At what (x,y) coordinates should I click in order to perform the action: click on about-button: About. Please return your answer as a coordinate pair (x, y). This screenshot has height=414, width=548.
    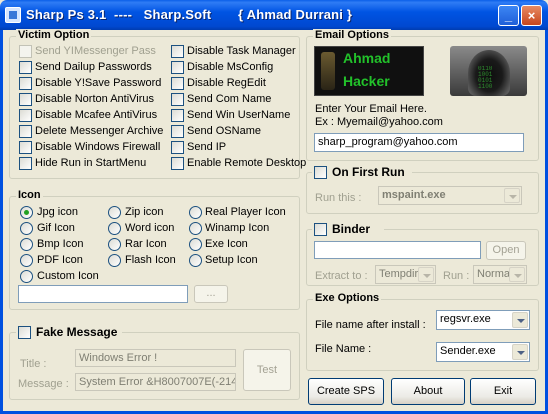
    Looking at the image, I should click on (428, 391).